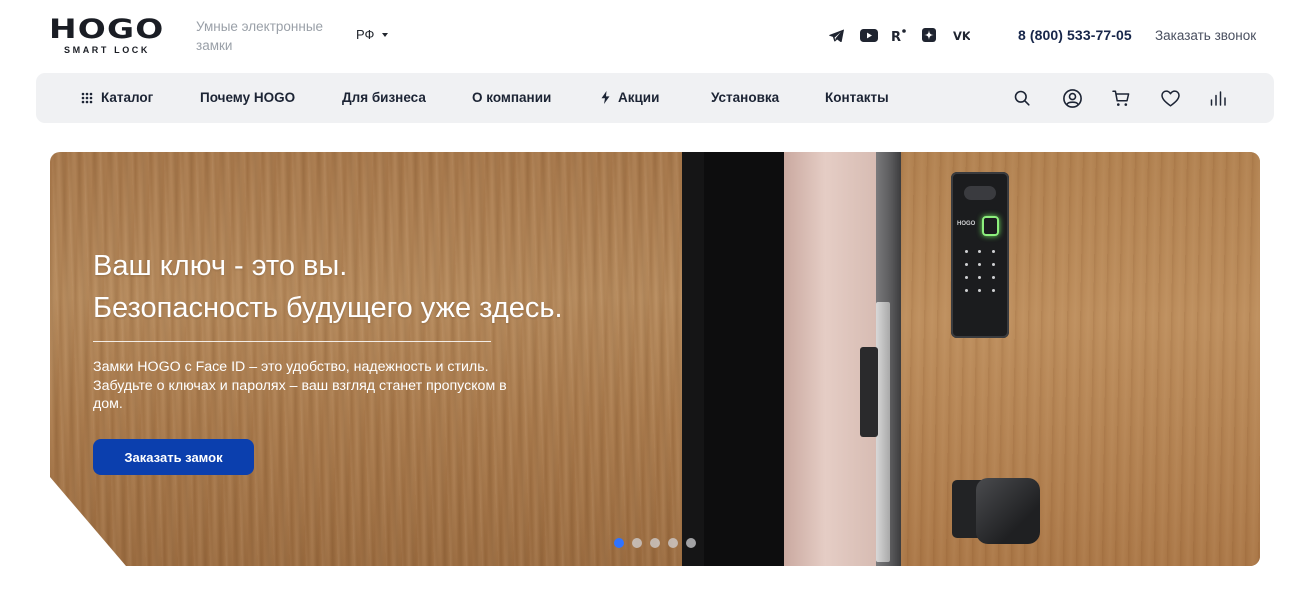 The image size is (1310, 609). I want to click on nav-item-label: Акции, so click(639, 97).